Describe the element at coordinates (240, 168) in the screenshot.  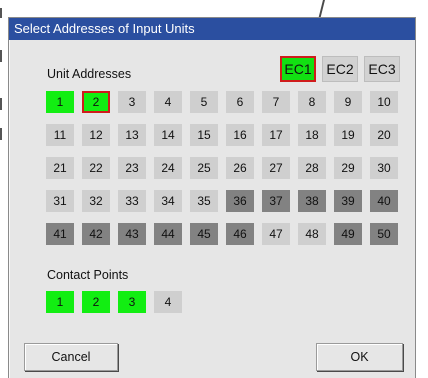
I see `unit-address-cell: 26` at that location.